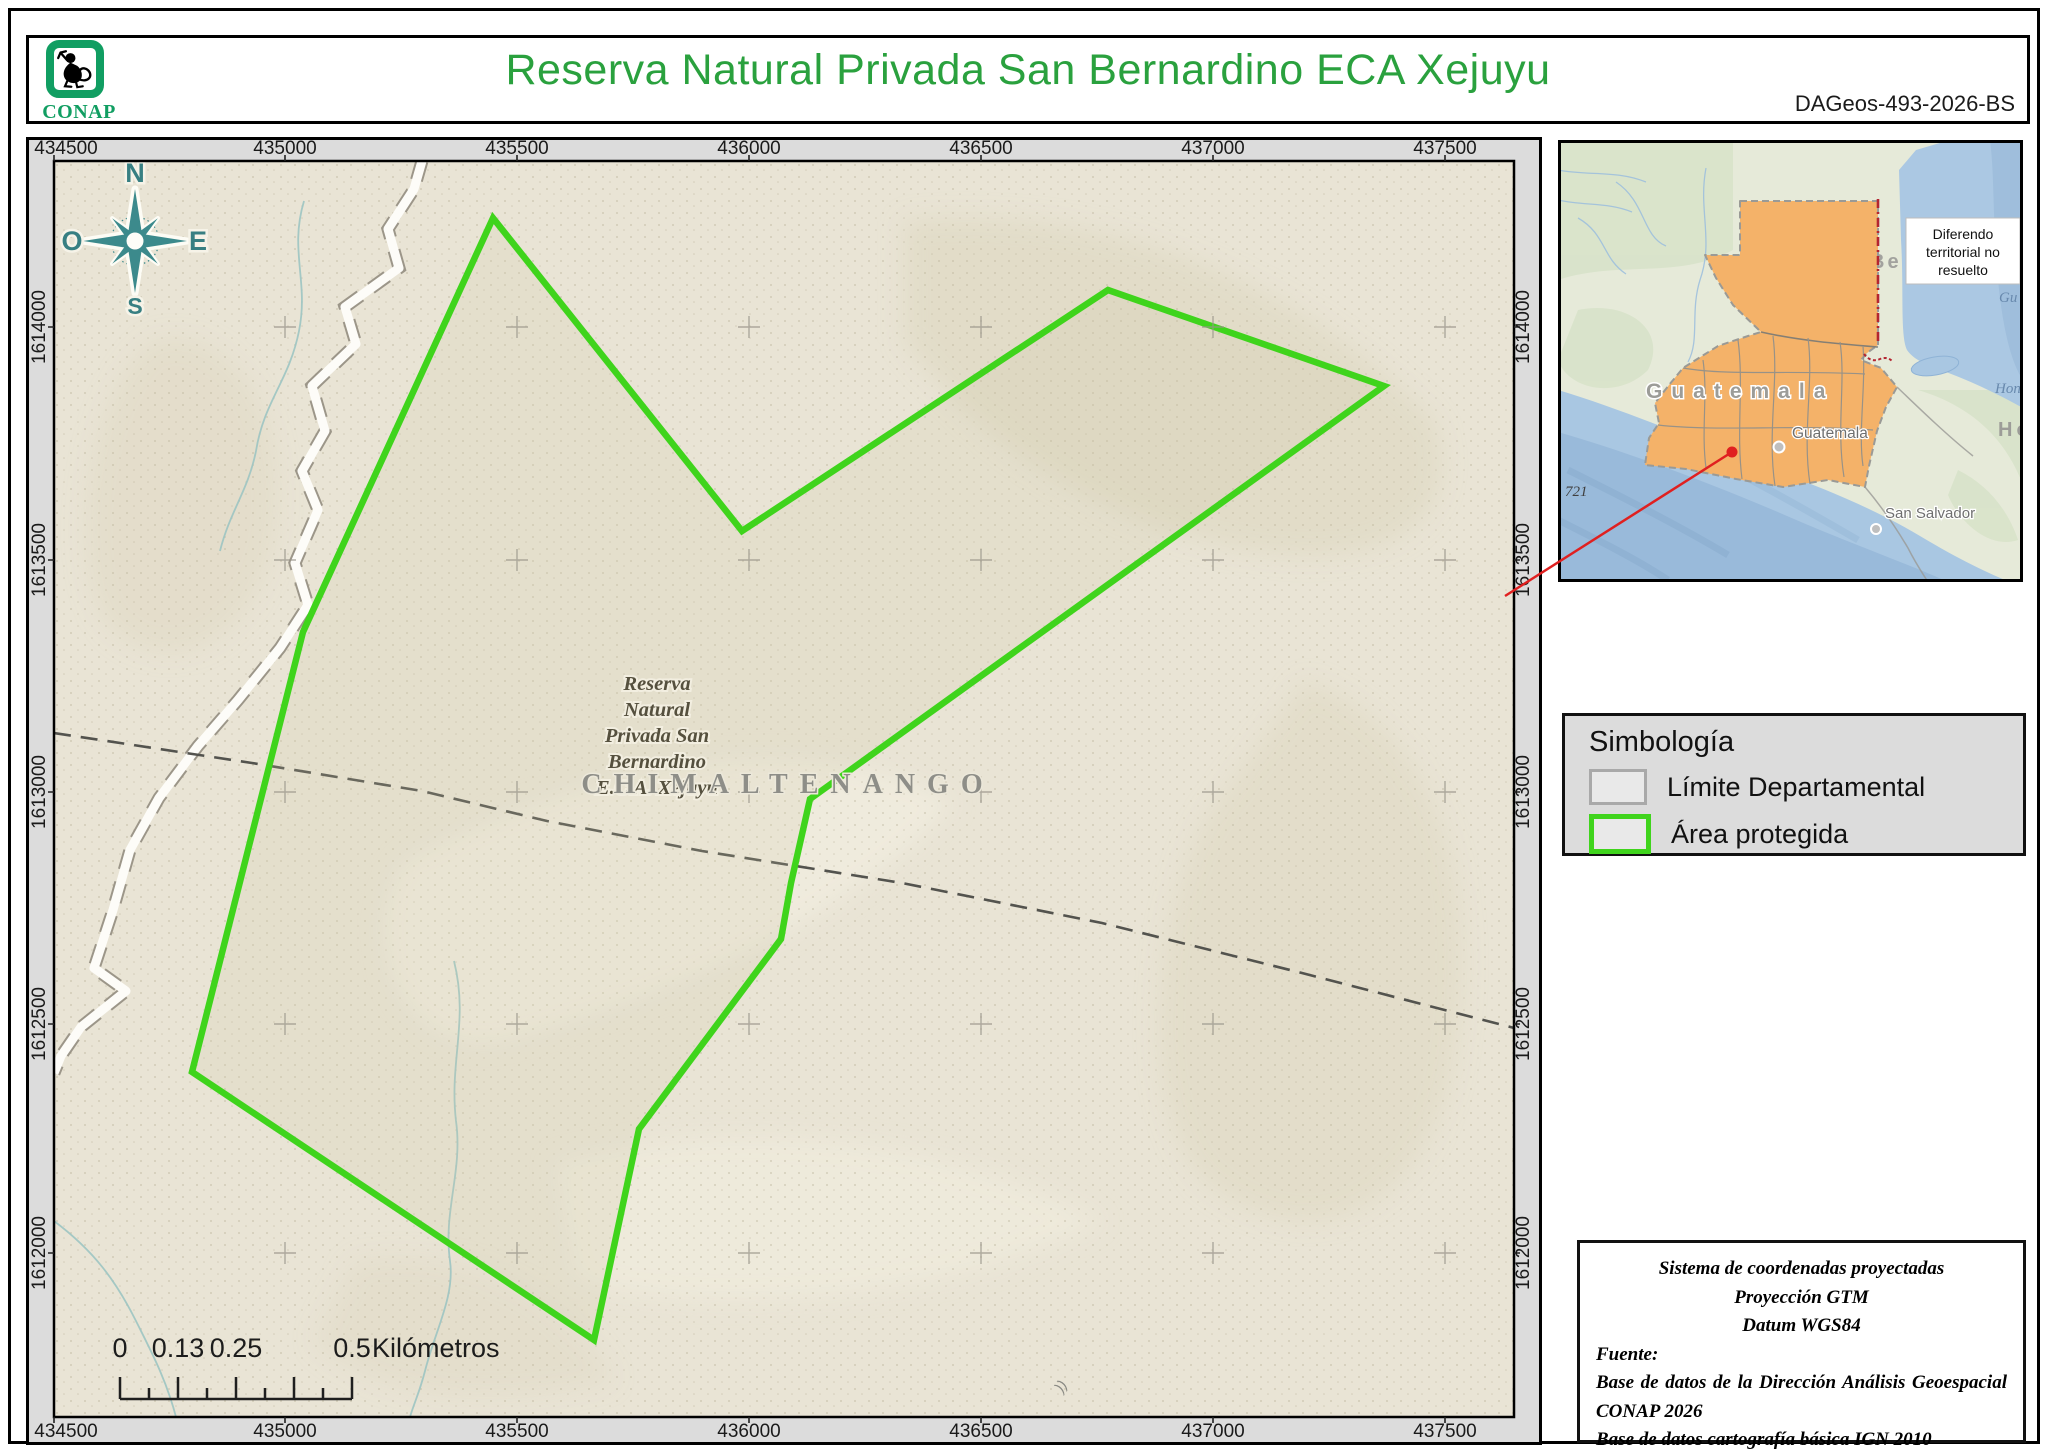  Describe the element at coordinates (1627, 1354) in the screenshot. I see `credit-line: Fuente:` at that location.